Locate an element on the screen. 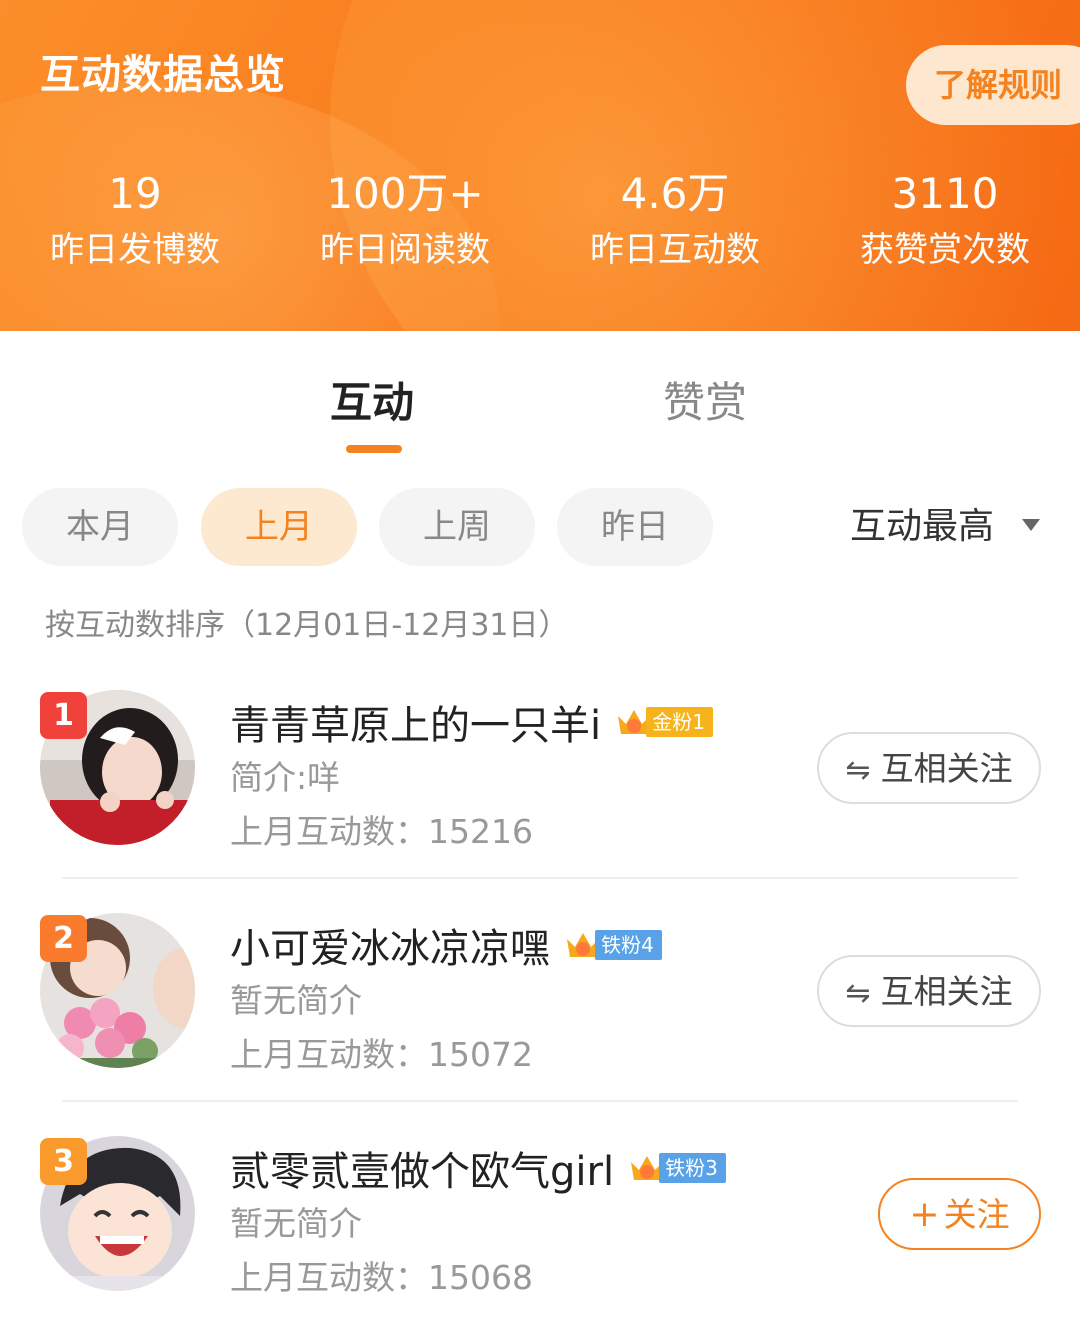 The image size is (1080, 1334). fan-level-badge: 铁粉4 is located at coordinates (612, 945).